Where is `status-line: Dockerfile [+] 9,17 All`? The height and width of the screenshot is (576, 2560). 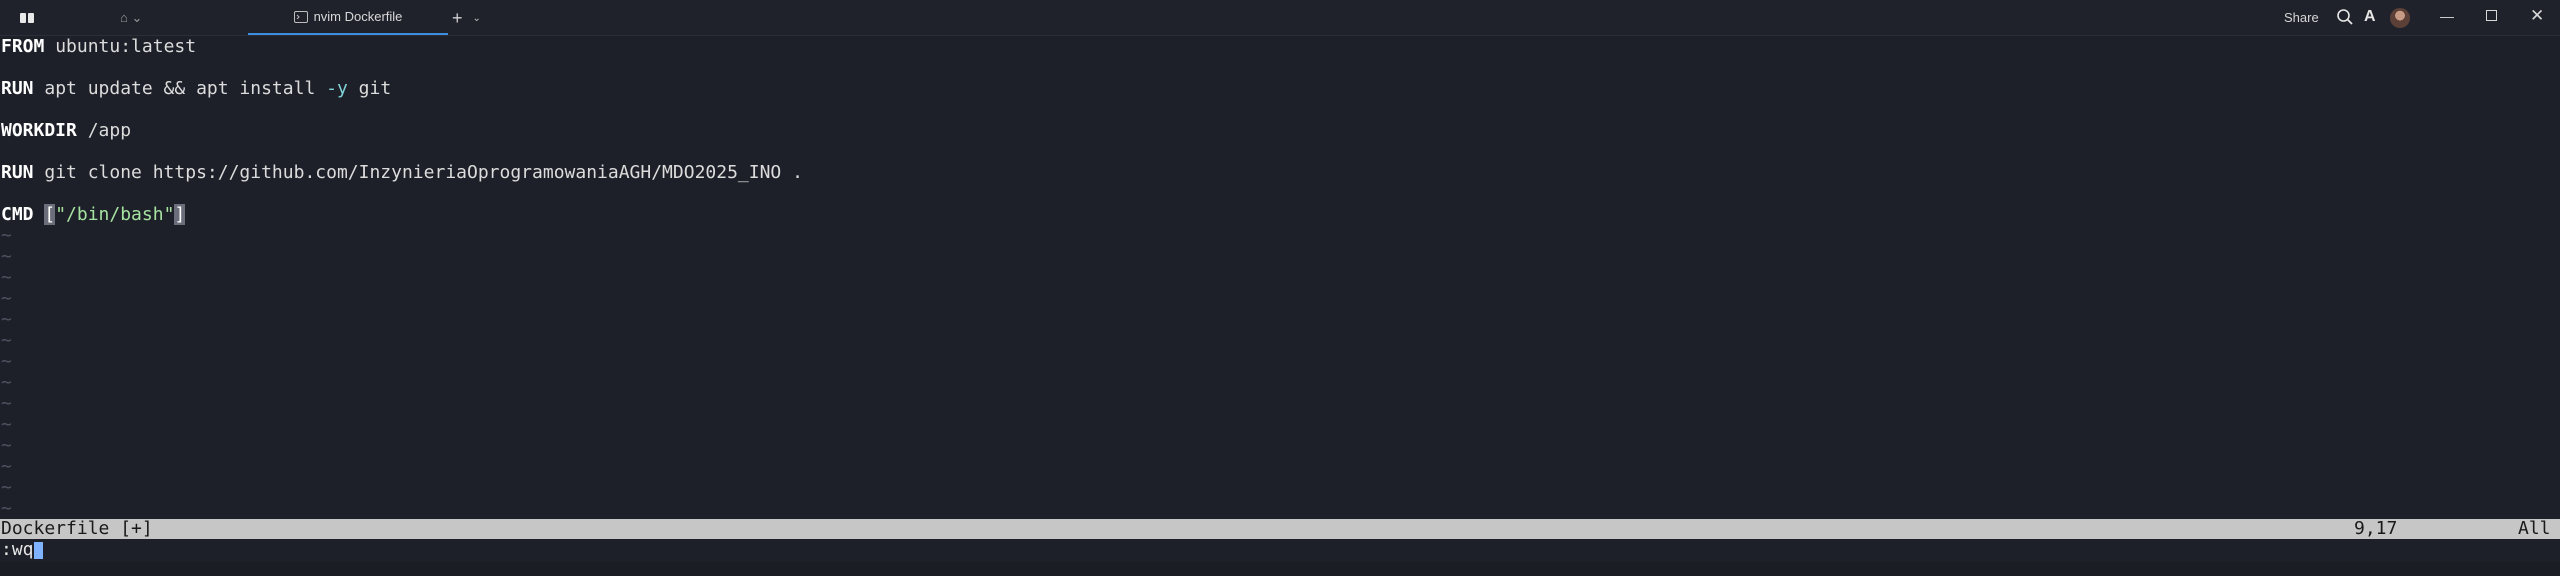
status-line: Dockerfile [+] 9,17 All is located at coordinates (1280, 529).